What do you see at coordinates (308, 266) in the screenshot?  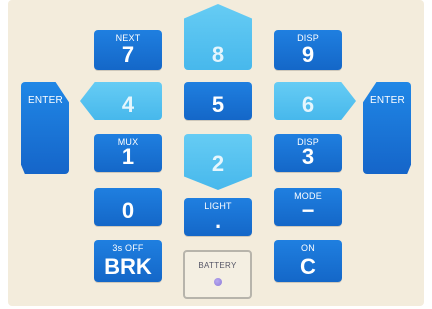 I see `key-c-label: C` at bounding box center [308, 266].